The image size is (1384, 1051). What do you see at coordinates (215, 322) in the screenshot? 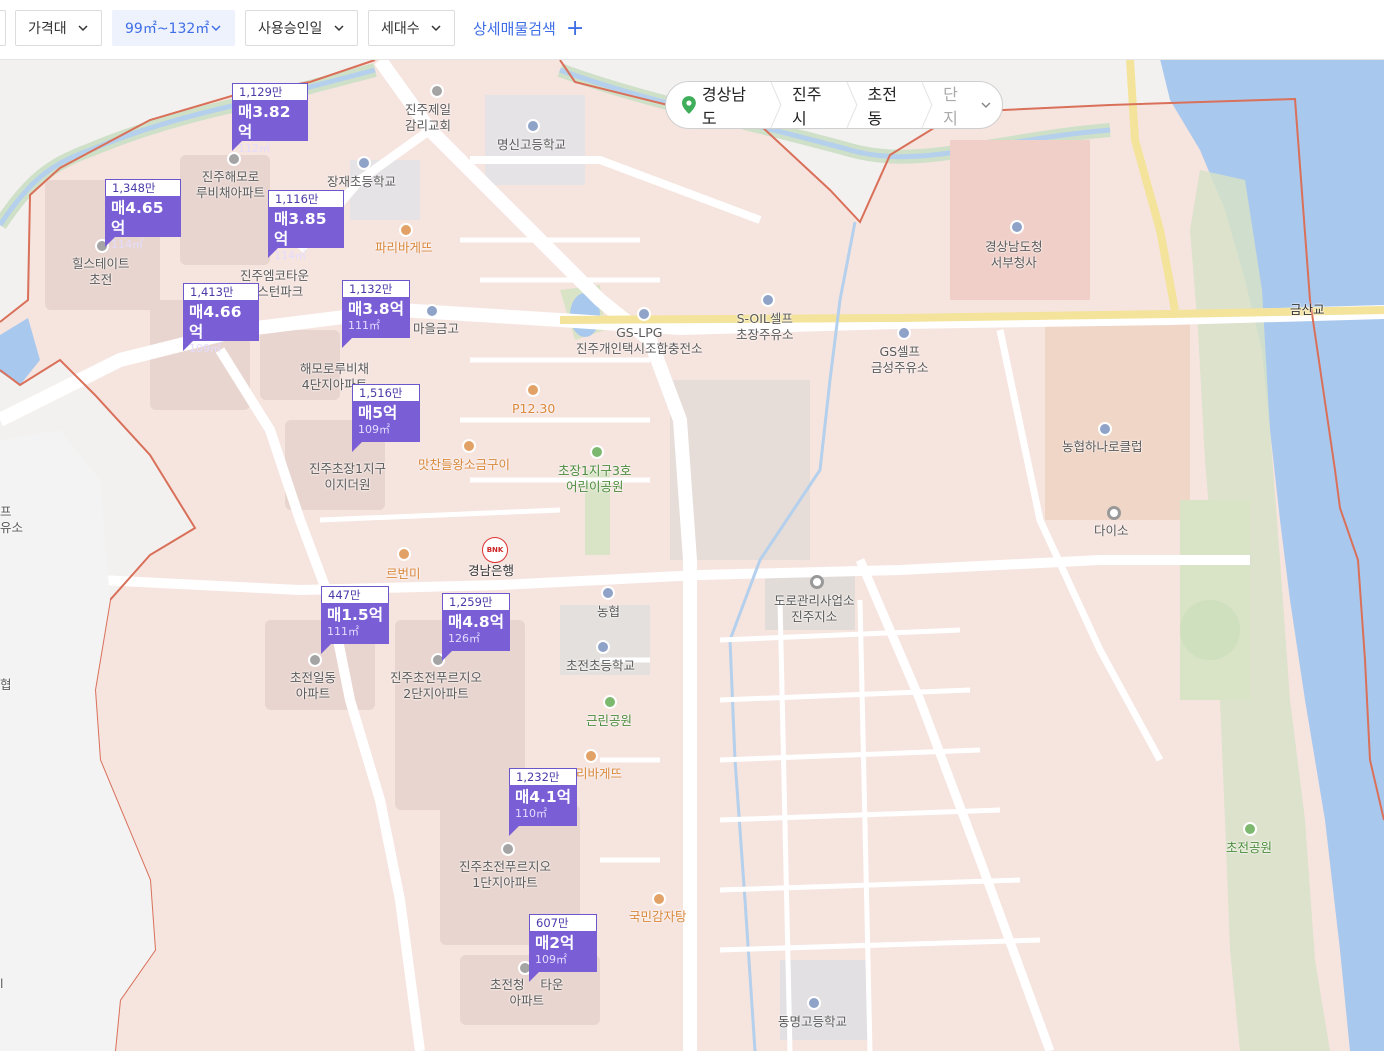
I see `sale-price: 매4.66억` at bounding box center [215, 322].